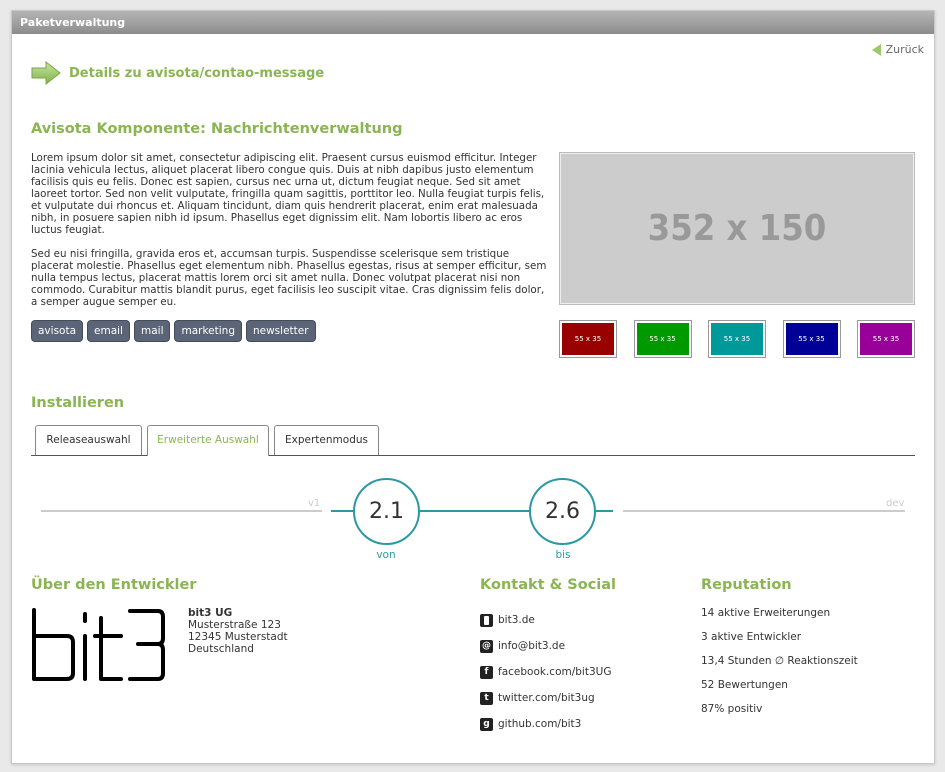 Image resolution: width=945 pixels, height=772 pixels. I want to click on panel-title: Paketverwaltung, so click(473, 22).